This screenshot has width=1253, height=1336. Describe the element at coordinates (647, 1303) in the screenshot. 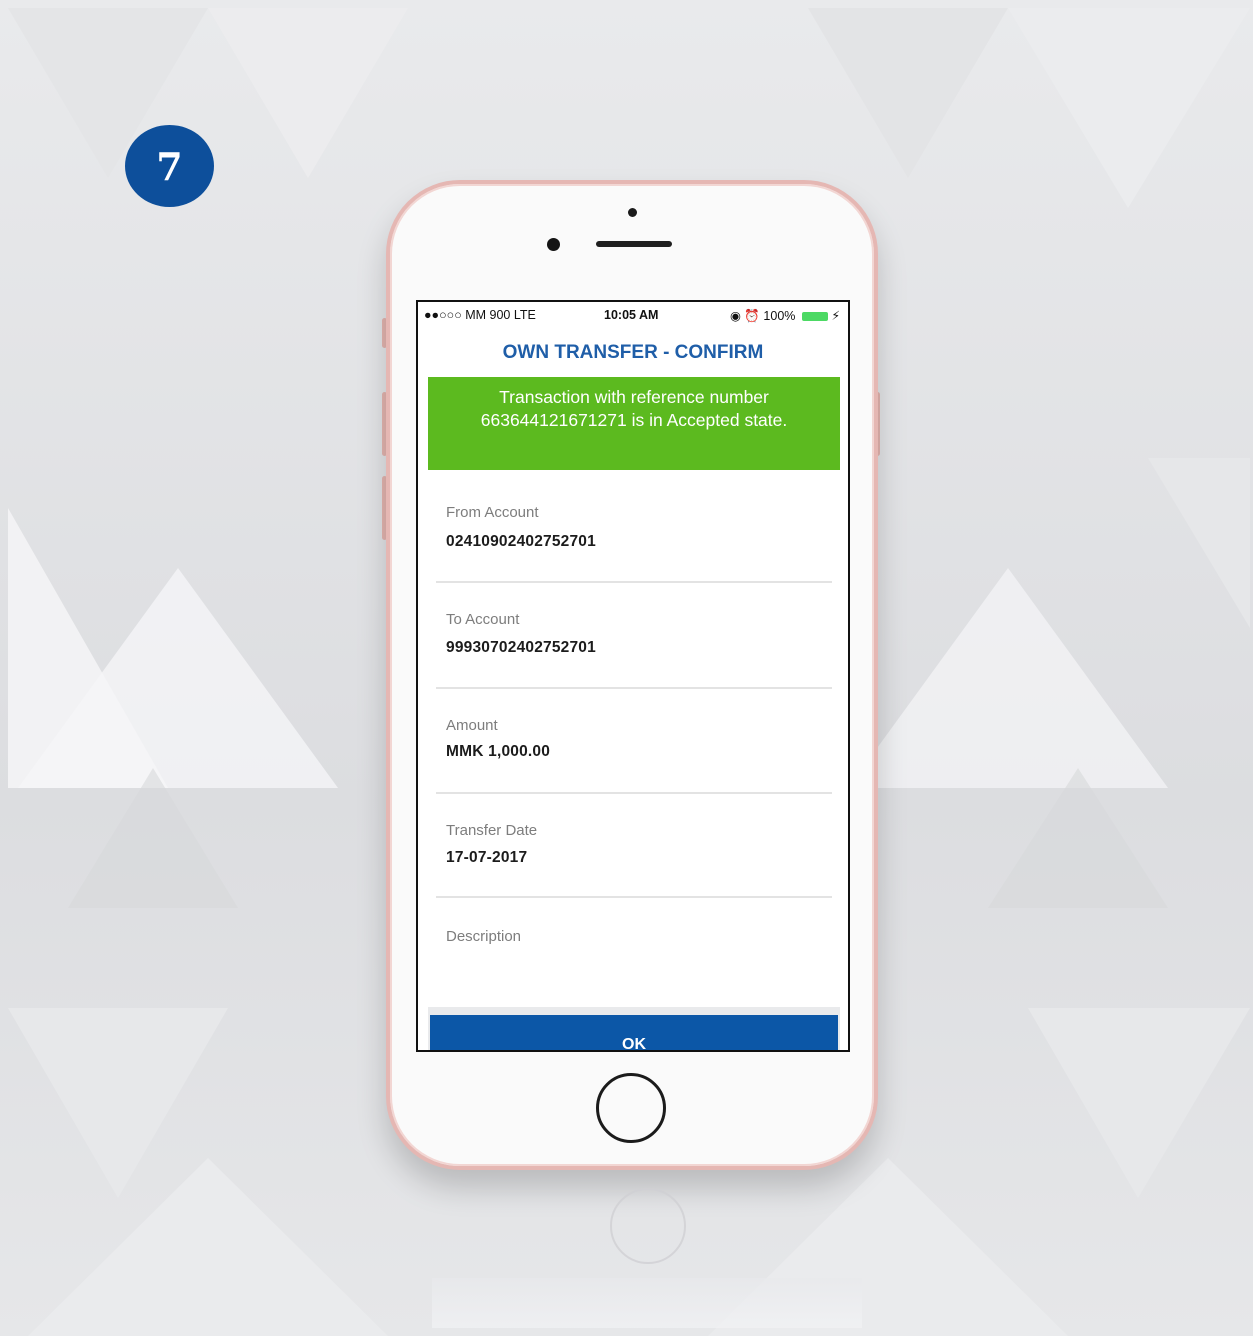

I see `phone-reflection` at that location.